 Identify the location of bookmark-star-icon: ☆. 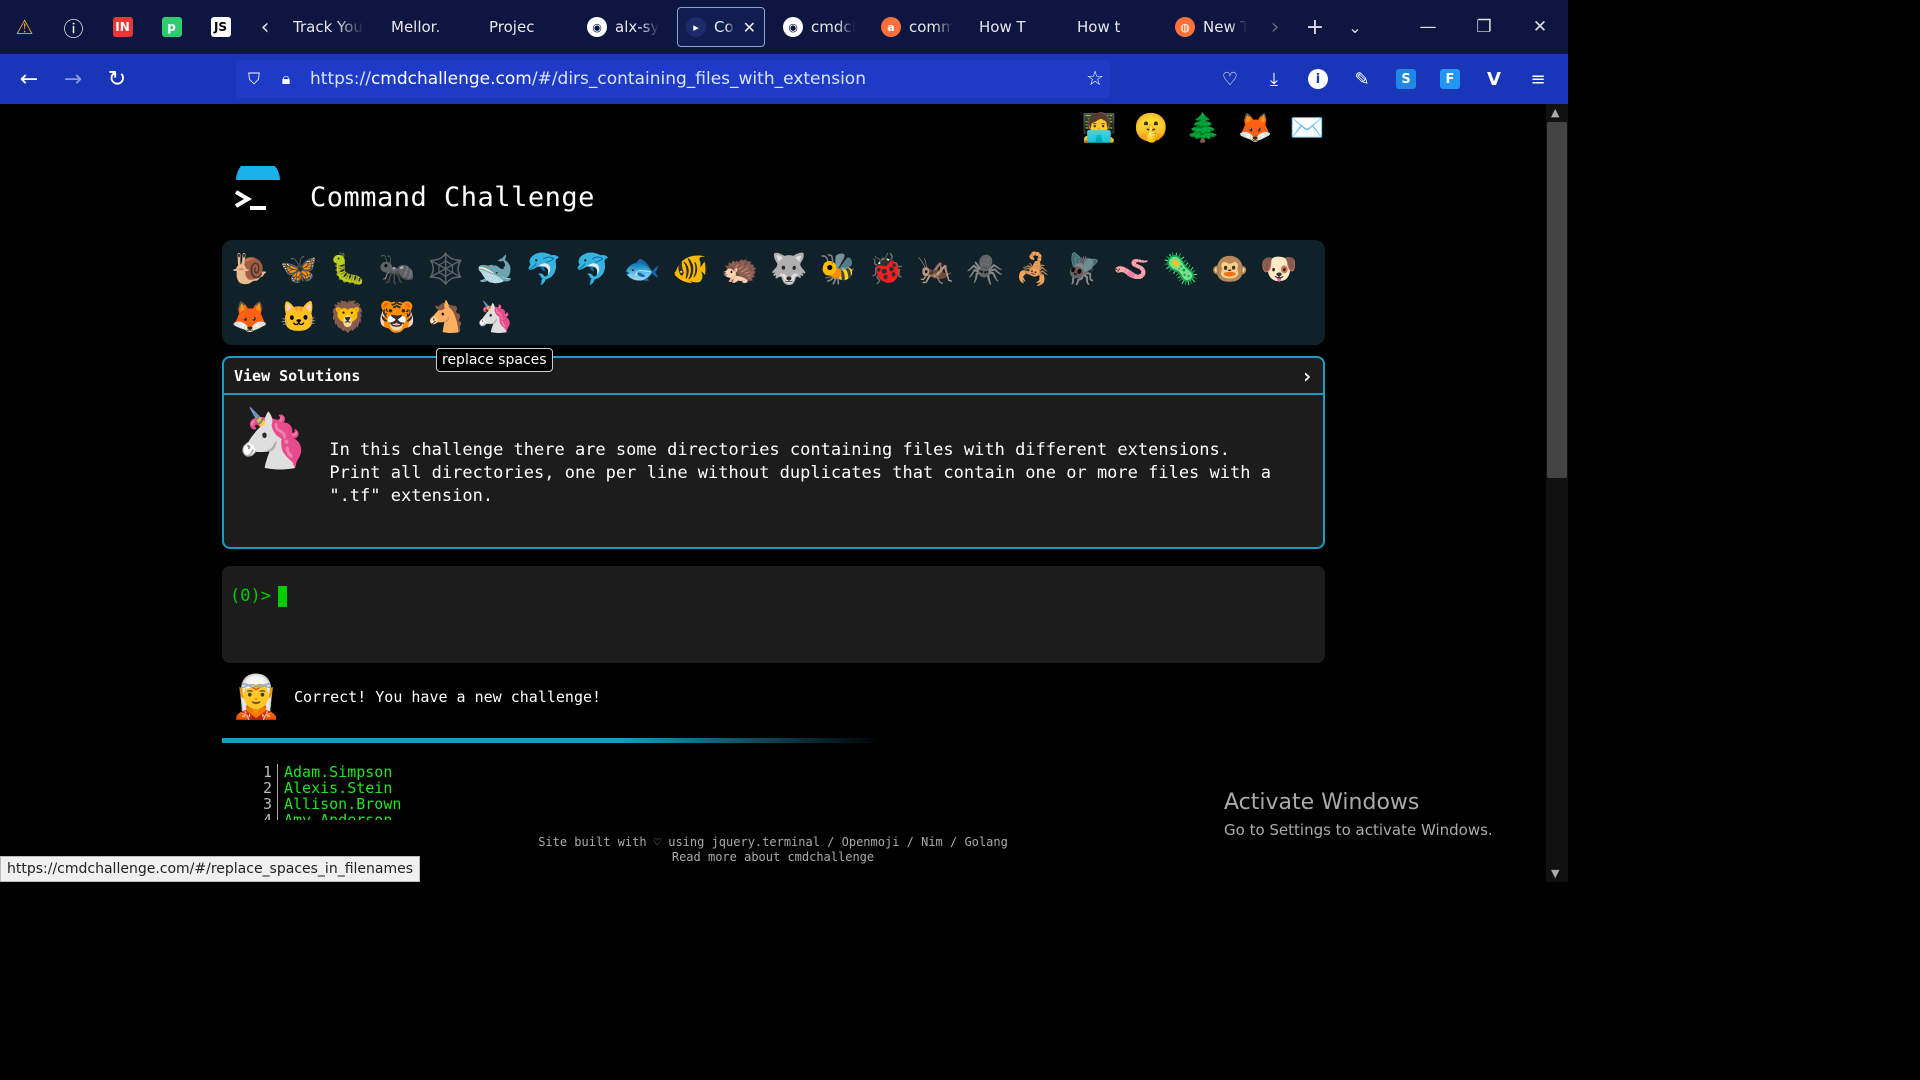
(1095, 78).